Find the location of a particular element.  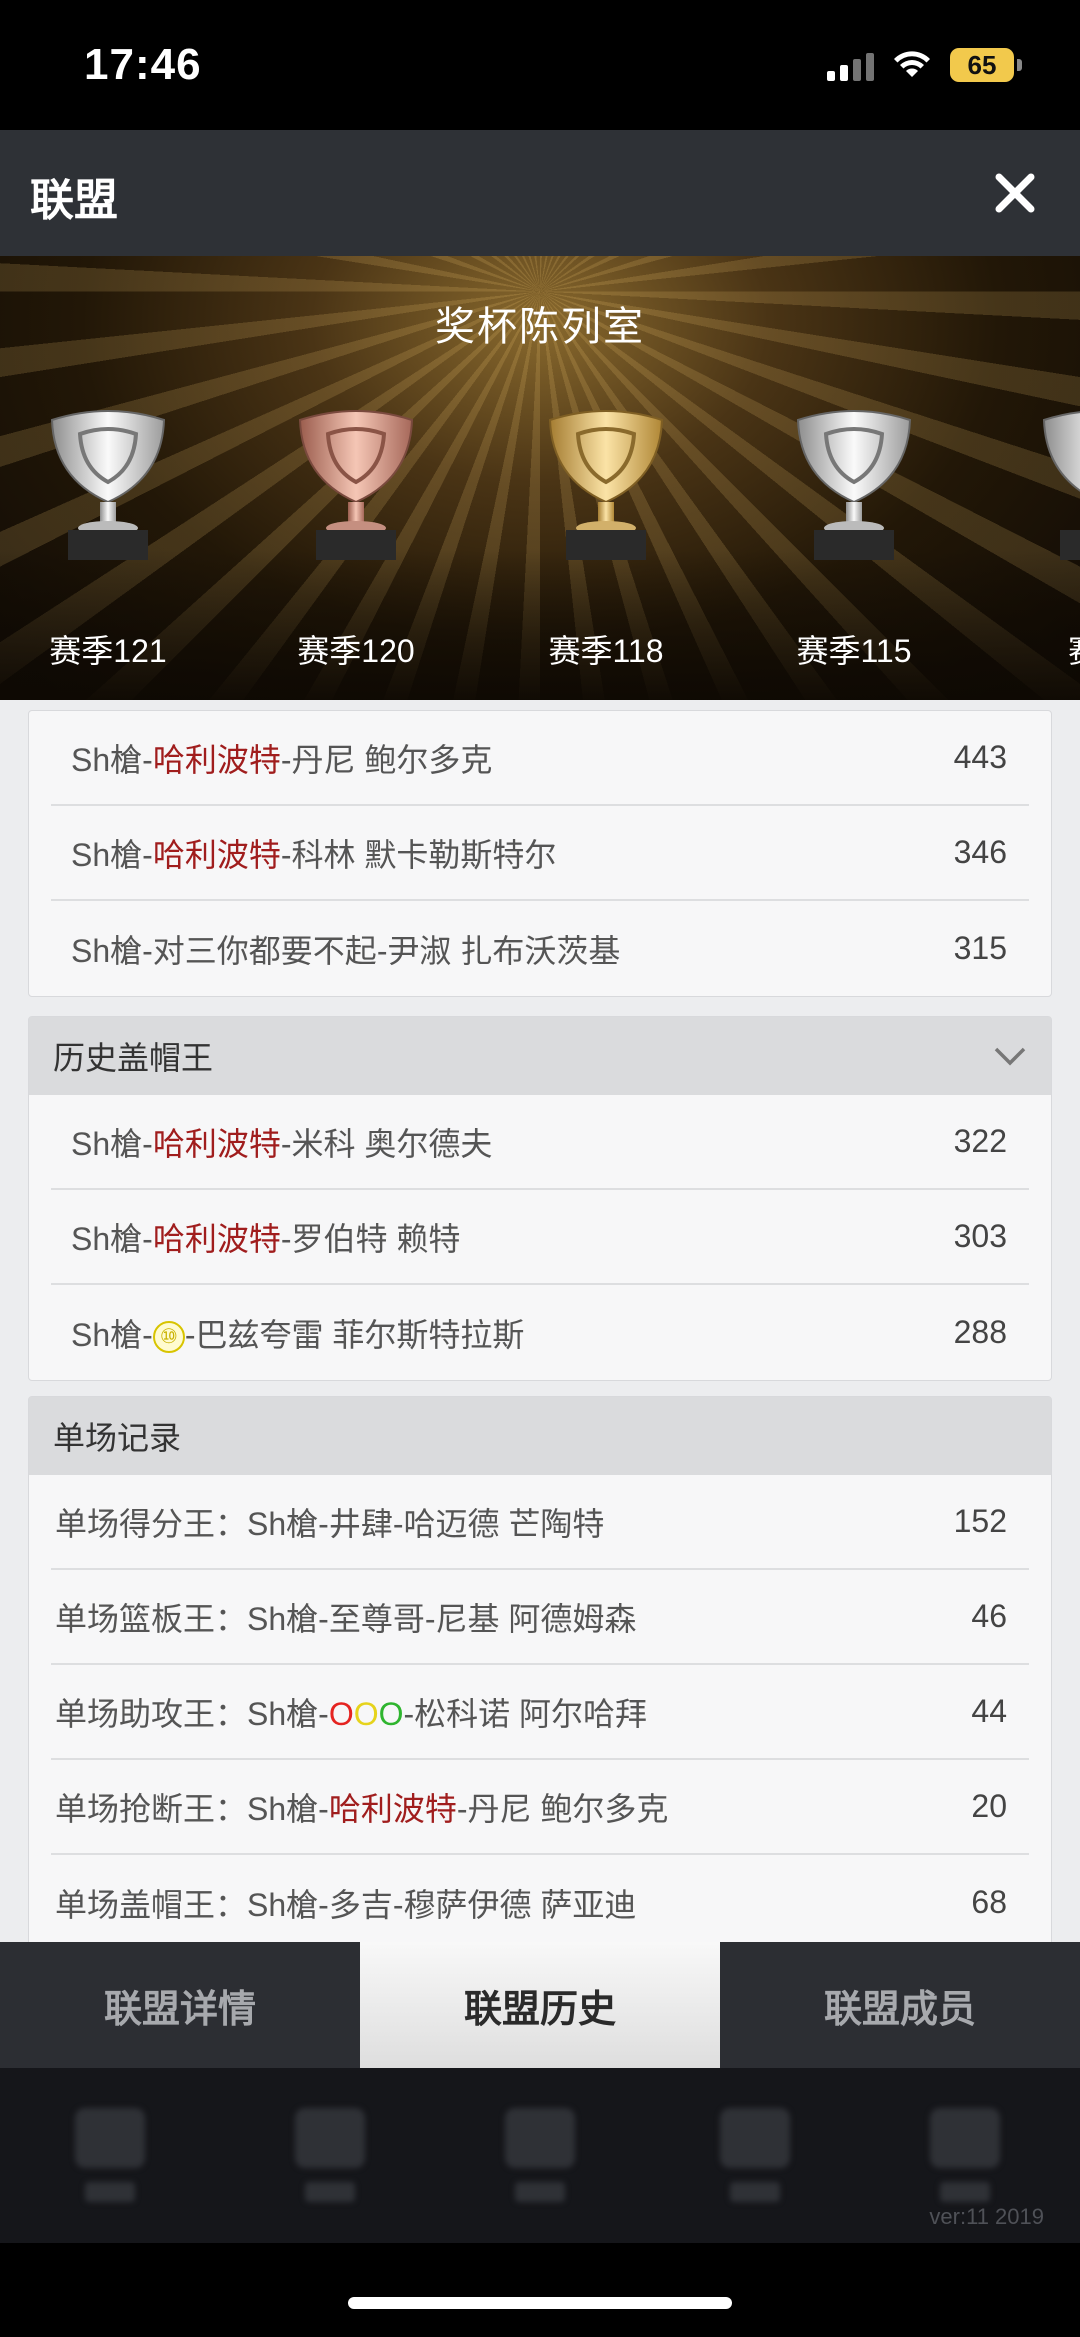

season-label: 赛季121 is located at coordinates (108, 651).